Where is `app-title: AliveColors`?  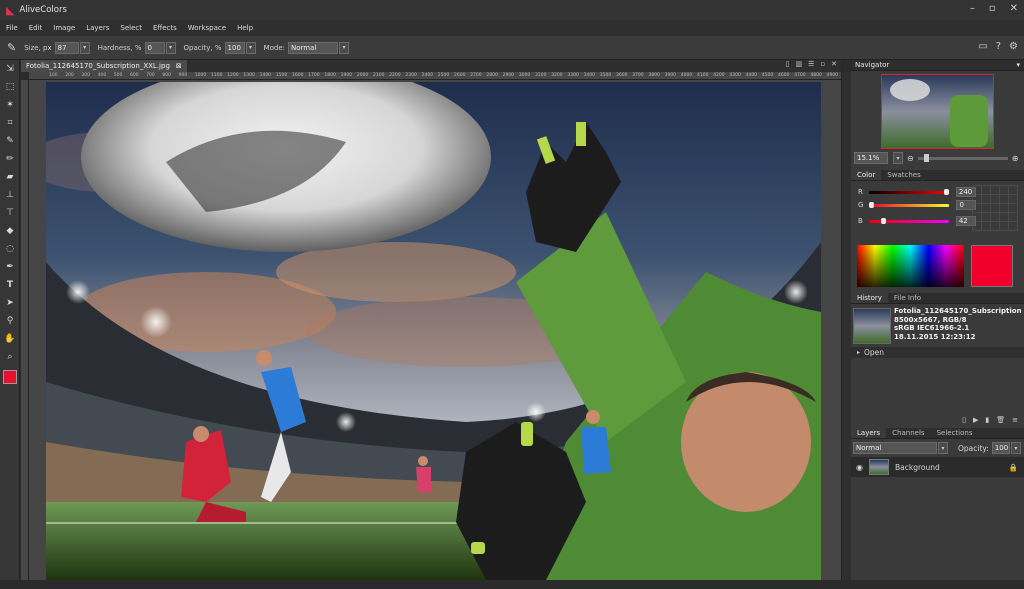 app-title: AliveColors is located at coordinates (43, 10).